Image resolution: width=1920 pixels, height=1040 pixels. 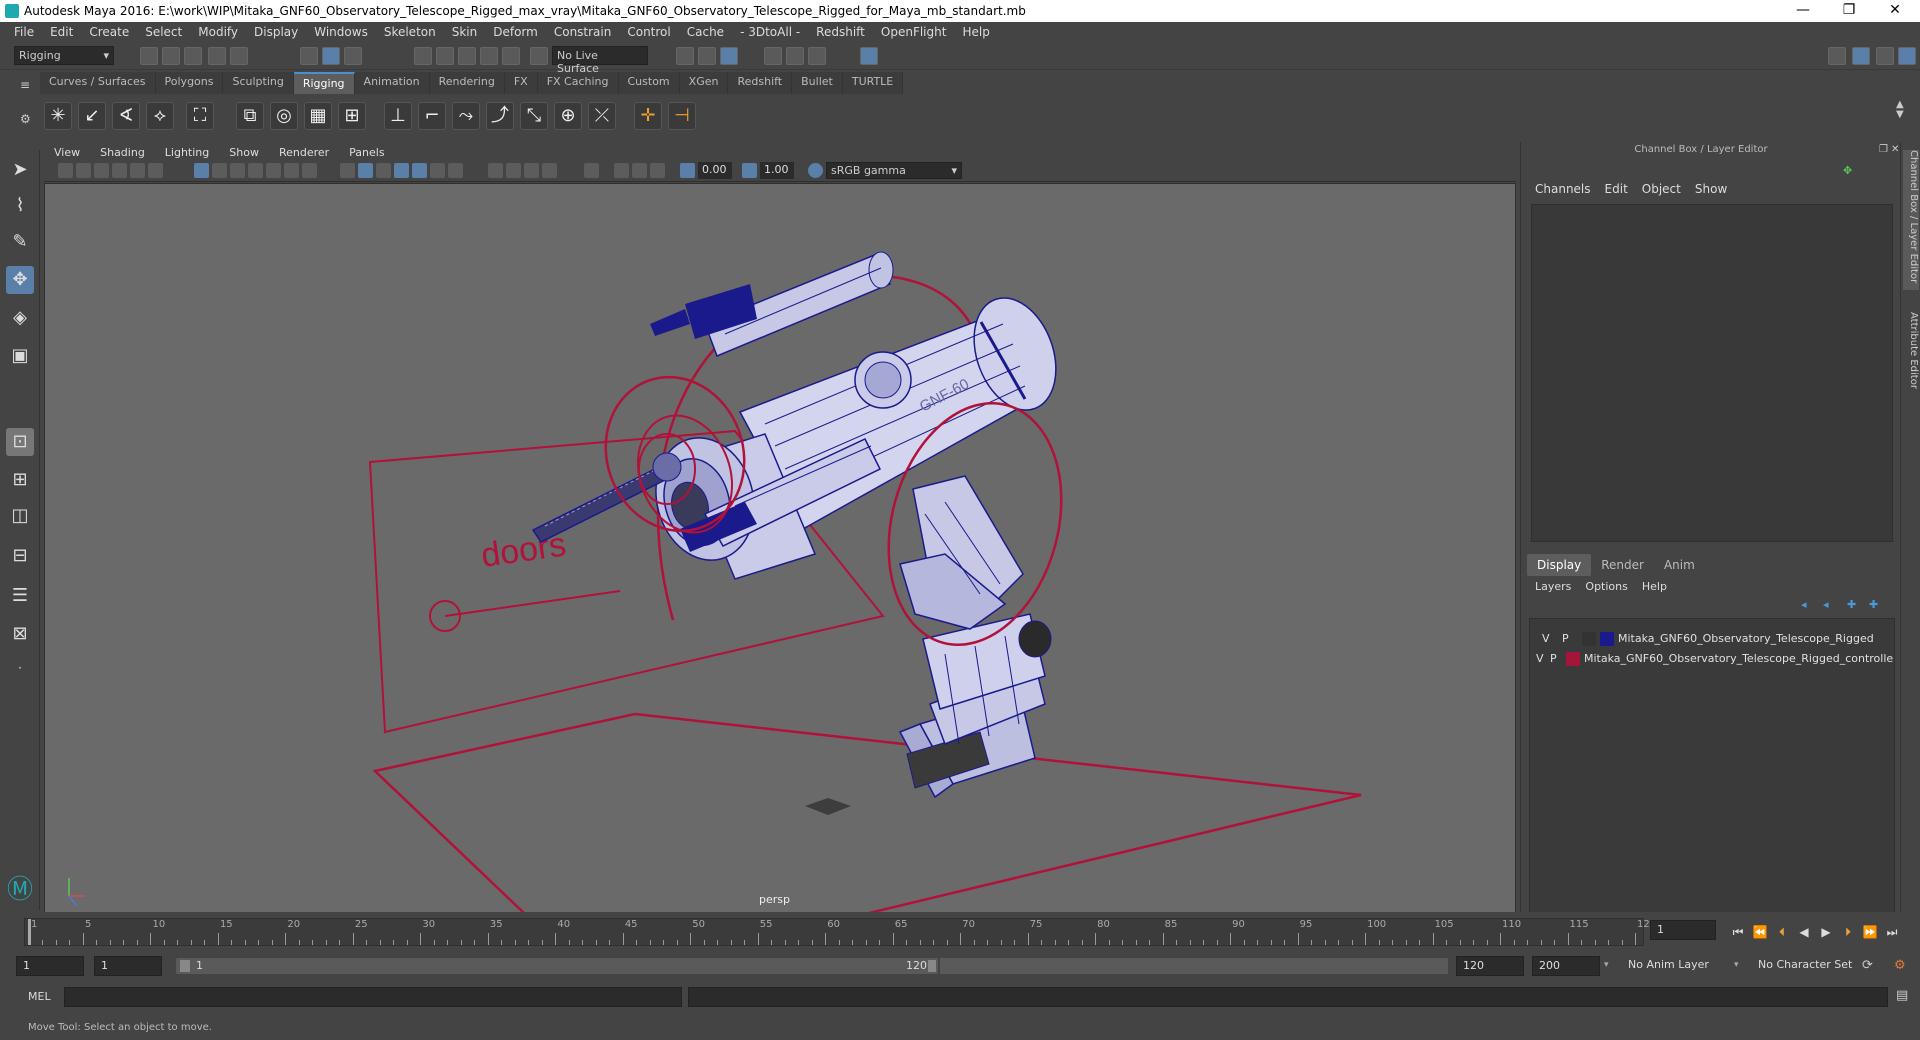 I want to click on screen-space-ao-icon, so click(x=495, y=170).